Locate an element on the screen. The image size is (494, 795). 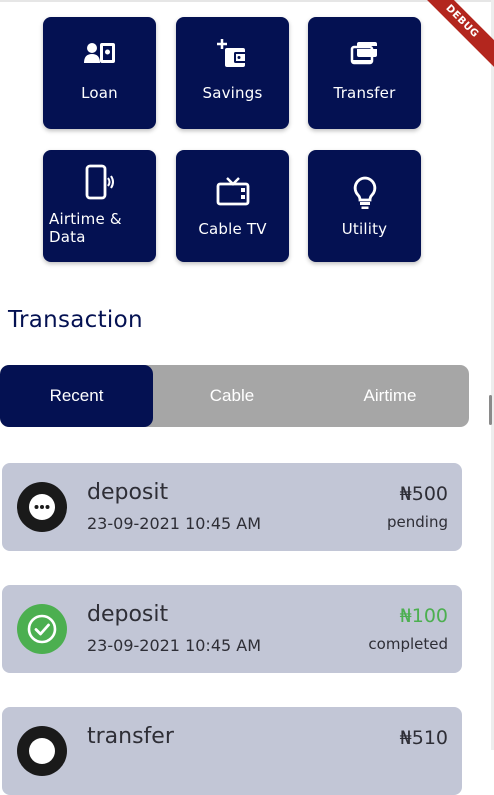
tab-airtime: Airtime is located at coordinates (390, 396).